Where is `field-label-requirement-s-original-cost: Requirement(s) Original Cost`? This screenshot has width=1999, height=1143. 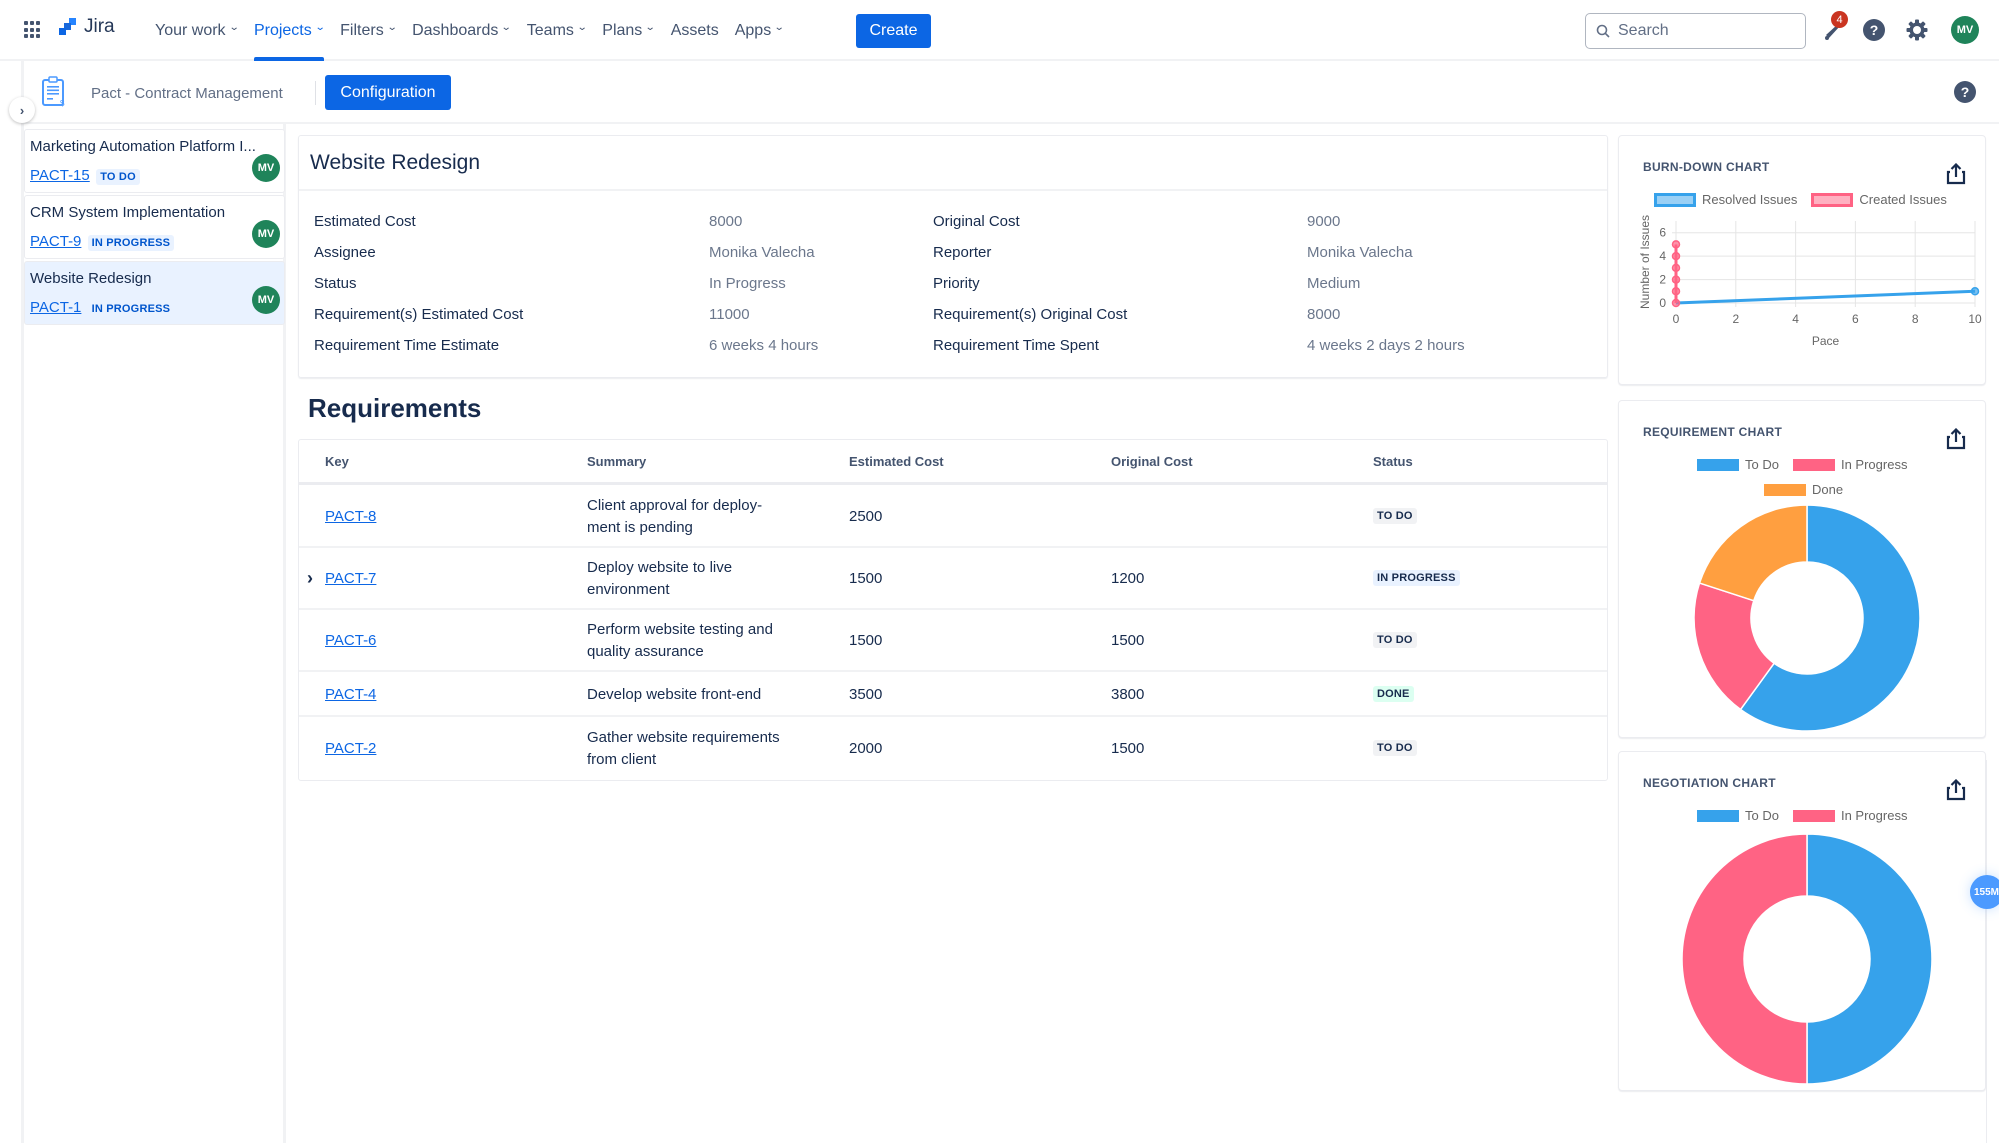 field-label-requirement-s-original-cost: Requirement(s) Original Cost is located at coordinates (1030, 314).